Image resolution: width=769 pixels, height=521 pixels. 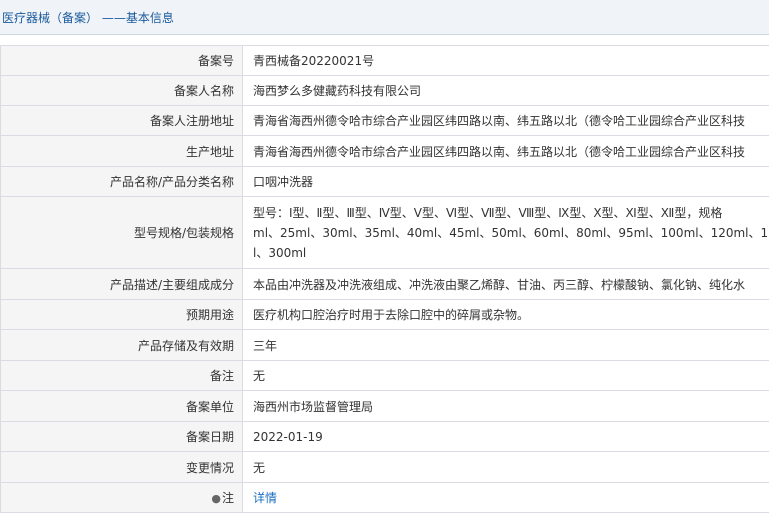 What do you see at coordinates (121, 406) in the screenshot?
I see `row-label: 备案单位` at bounding box center [121, 406].